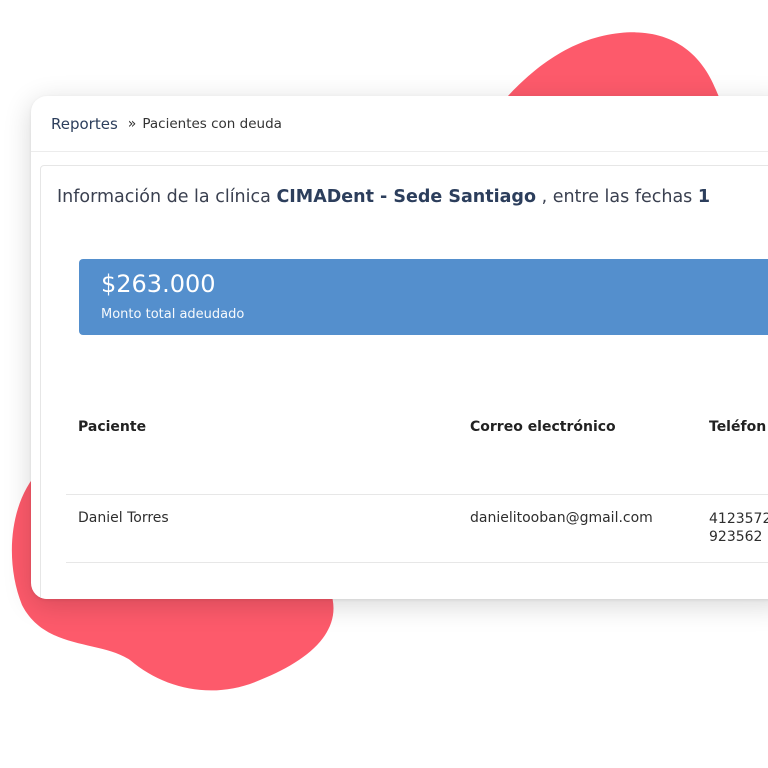 Image resolution: width=768 pixels, height=768 pixels. I want to click on header-divider, so click(399, 151).